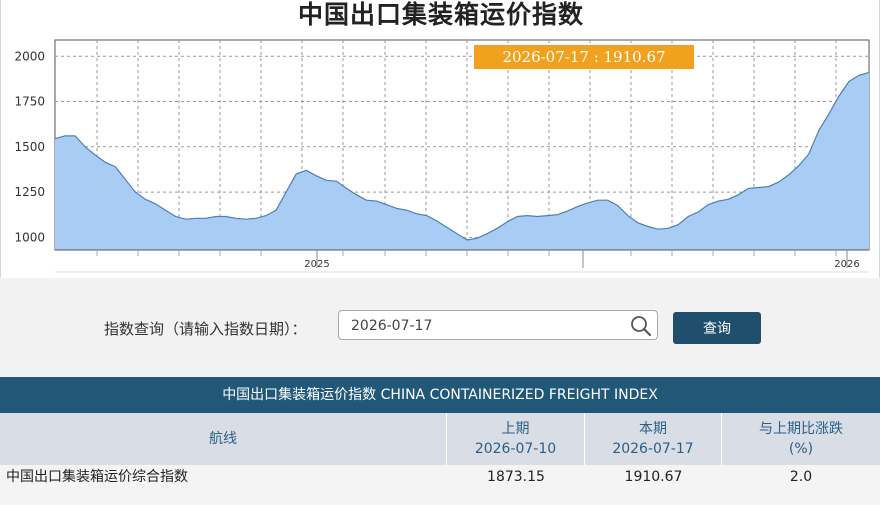 The image size is (880, 505). I want to click on header-prev: 上期 2026-07-10, so click(516, 439).